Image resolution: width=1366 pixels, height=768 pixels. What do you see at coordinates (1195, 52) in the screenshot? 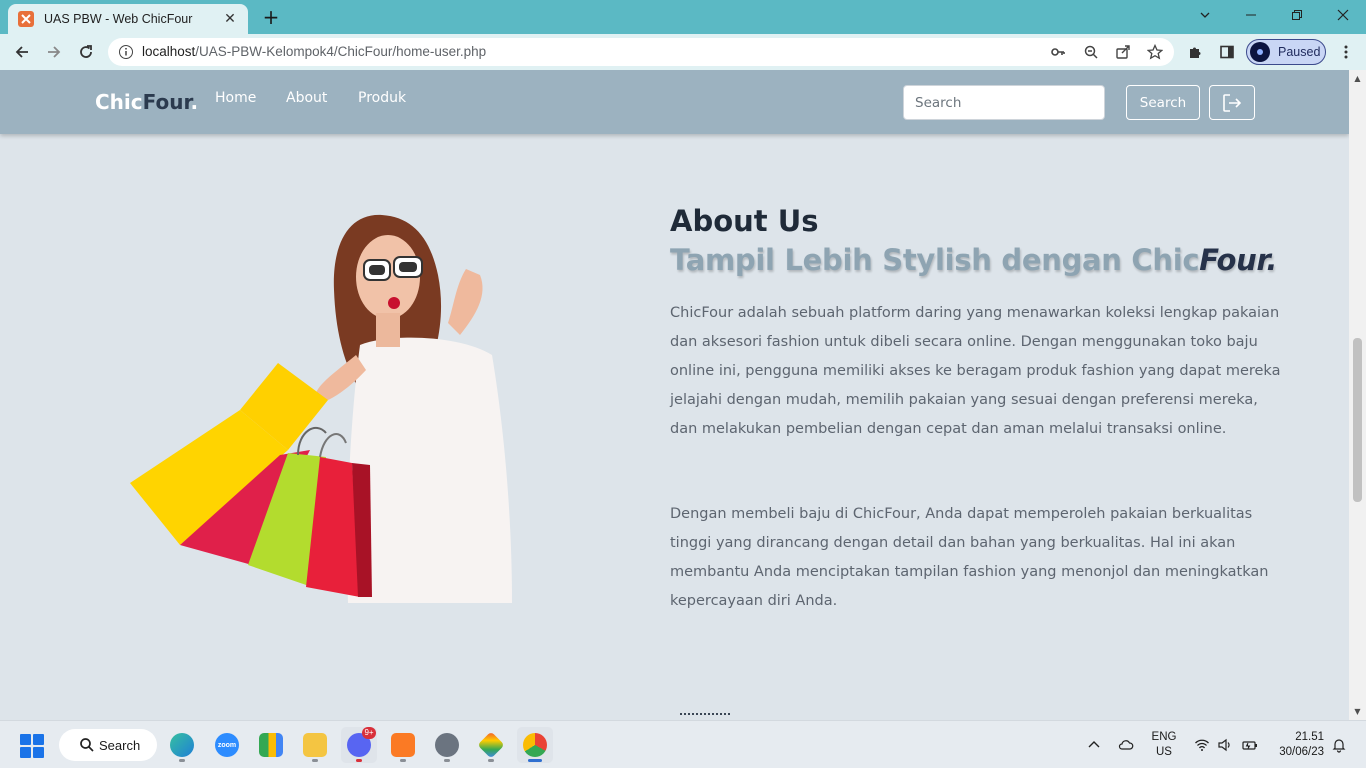
I see `extensions-puzzle-icon` at bounding box center [1195, 52].